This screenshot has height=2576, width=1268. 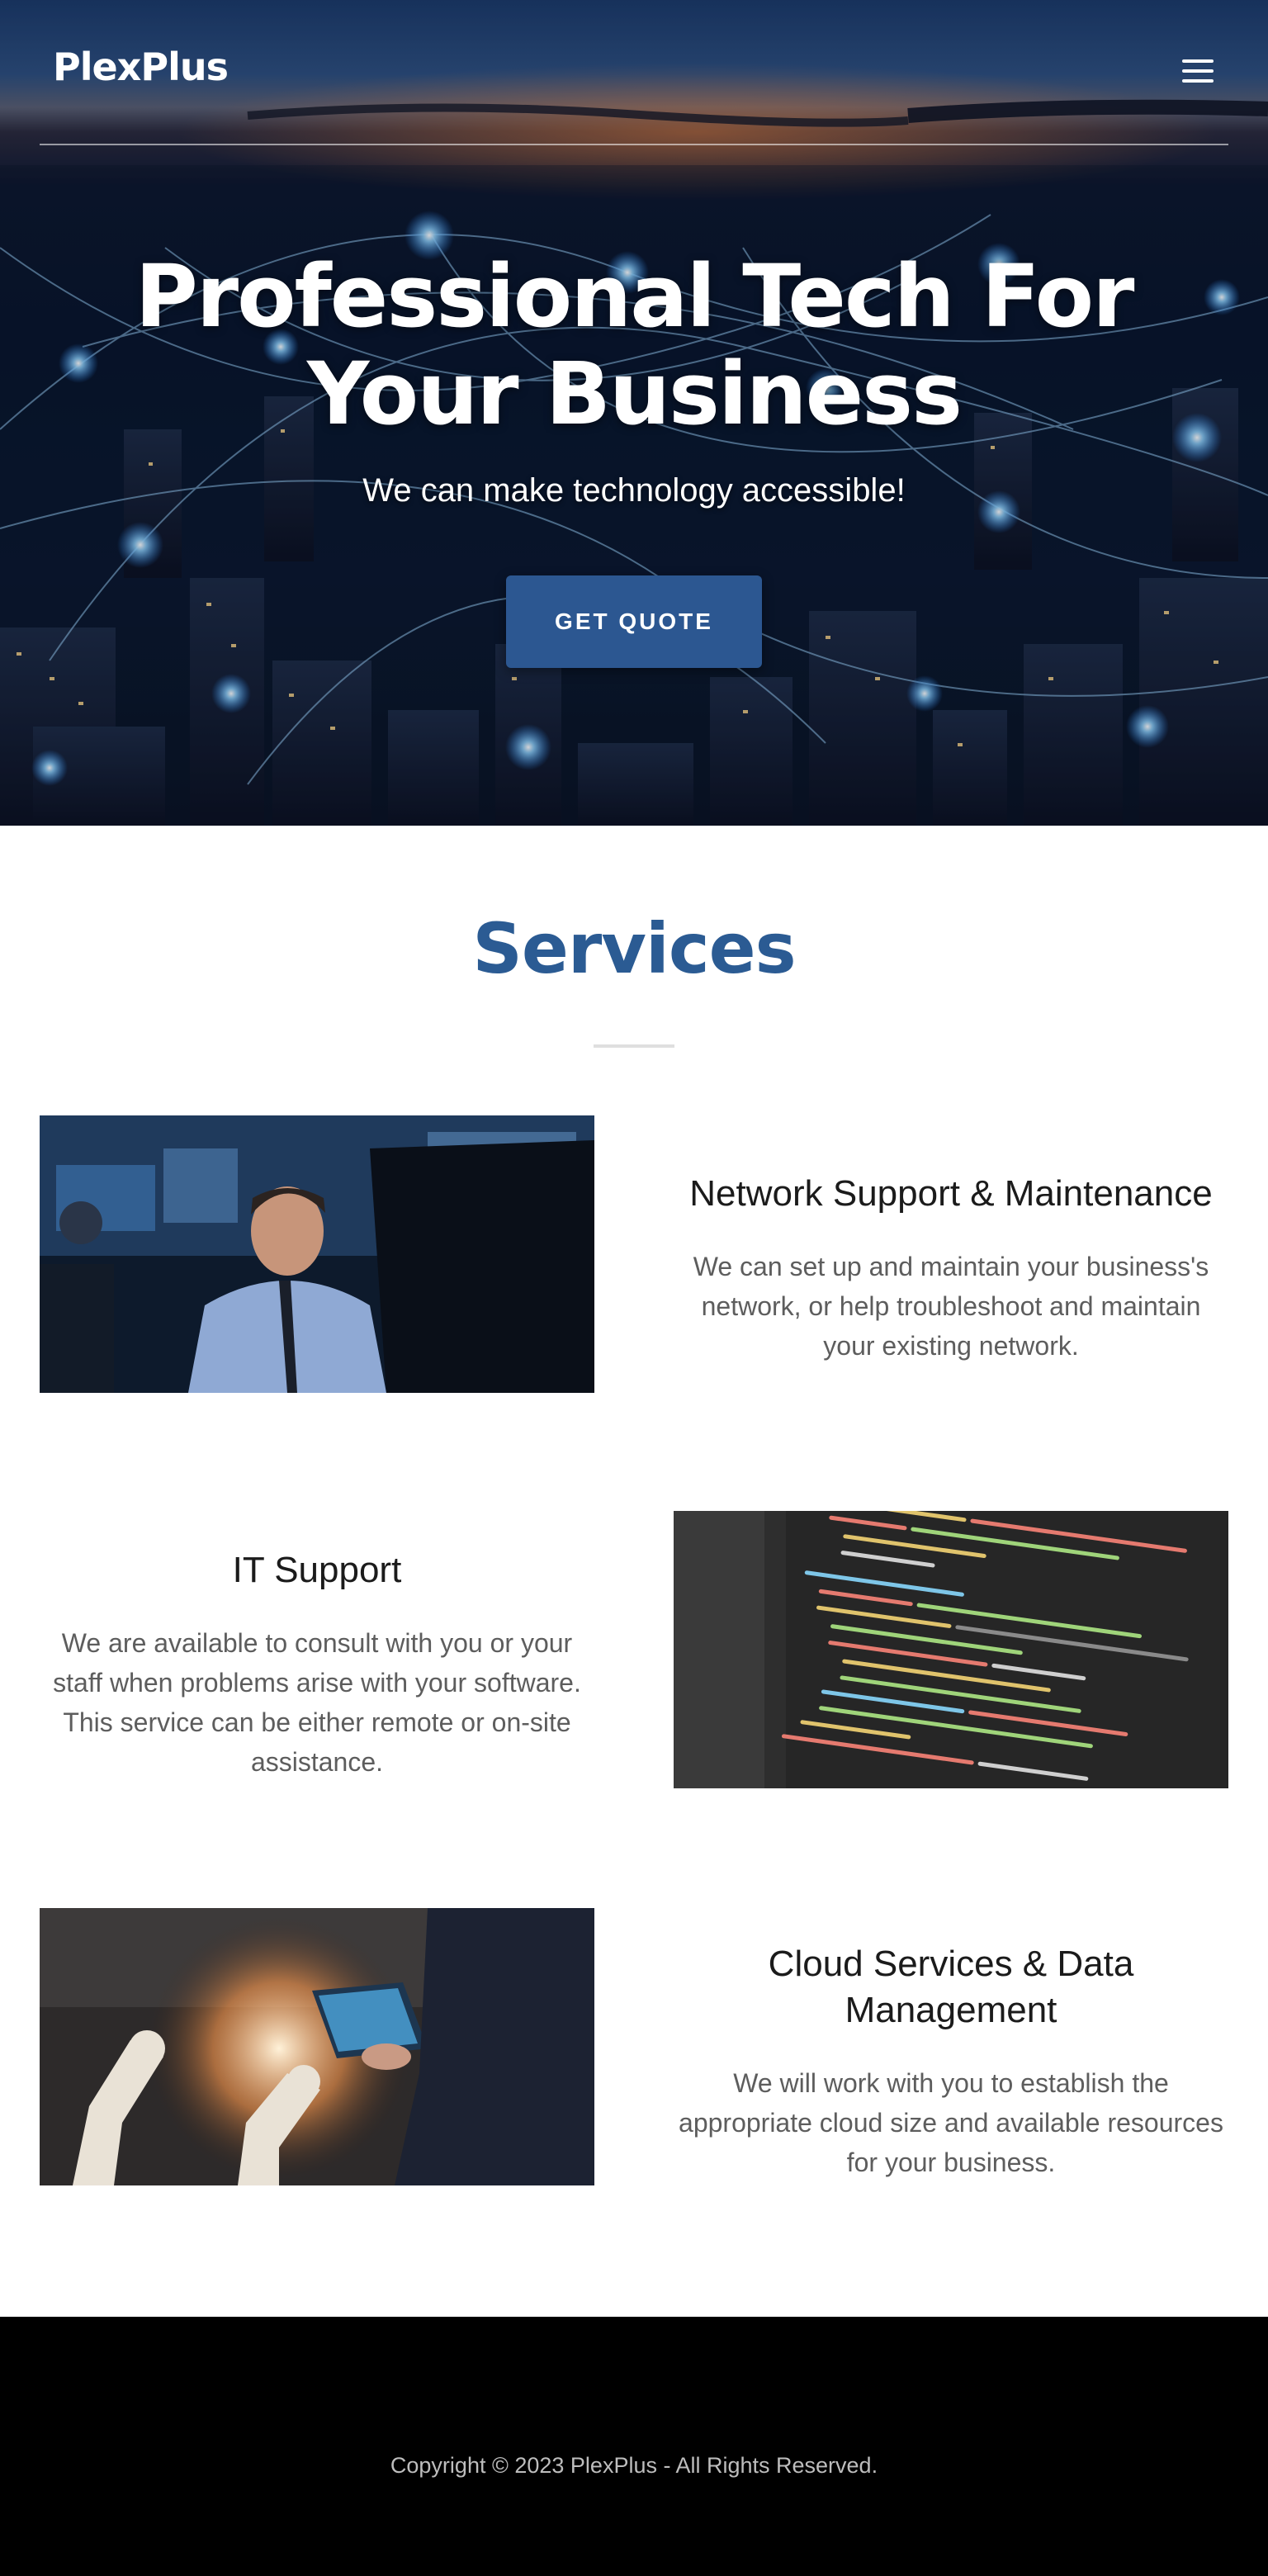 What do you see at coordinates (317, 1254) in the screenshot?
I see `network-support-image` at bounding box center [317, 1254].